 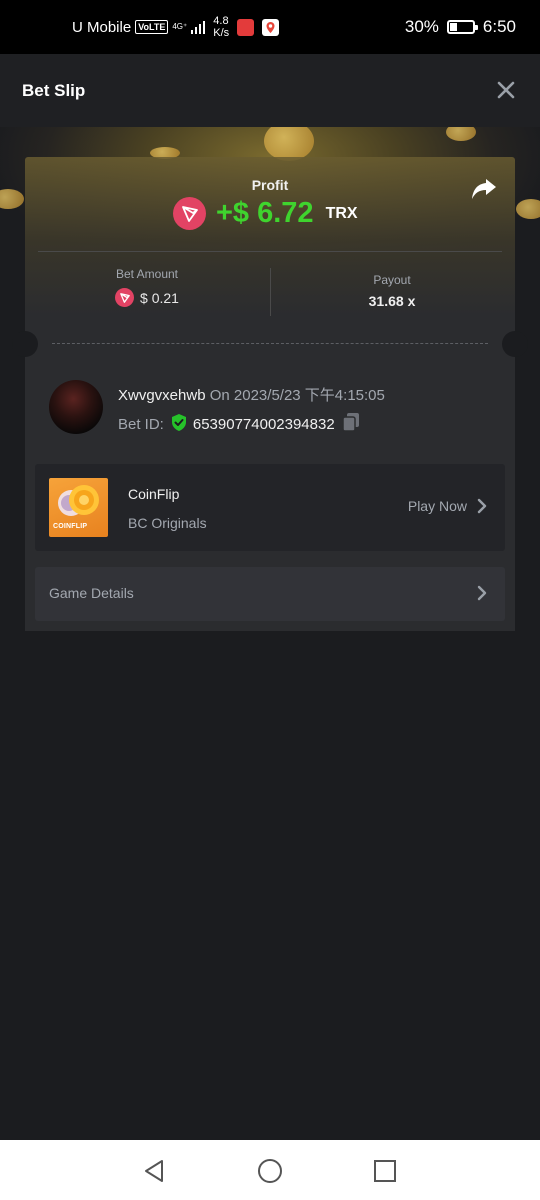 What do you see at coordinates (91, 593) in the screenshot?
I see `game-details-label: Game Details` at bounding box center [91, 593].